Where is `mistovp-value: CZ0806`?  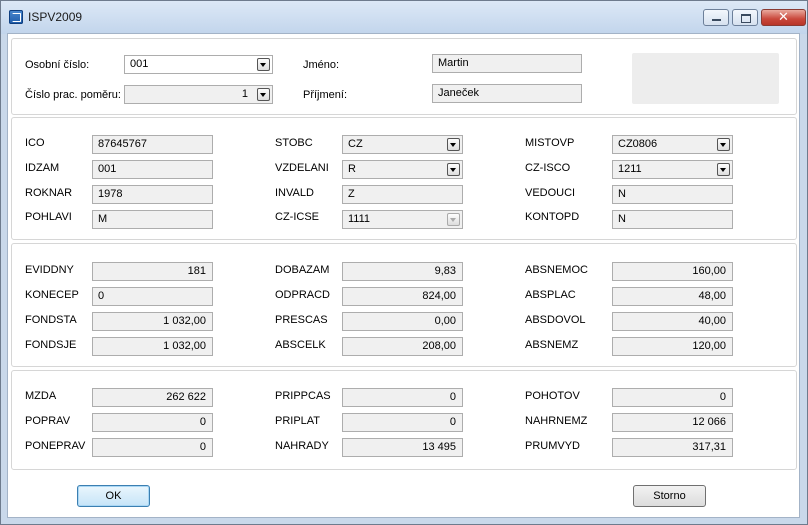
mistovp-value: CZ0806 is located at coordinates (638, 144).